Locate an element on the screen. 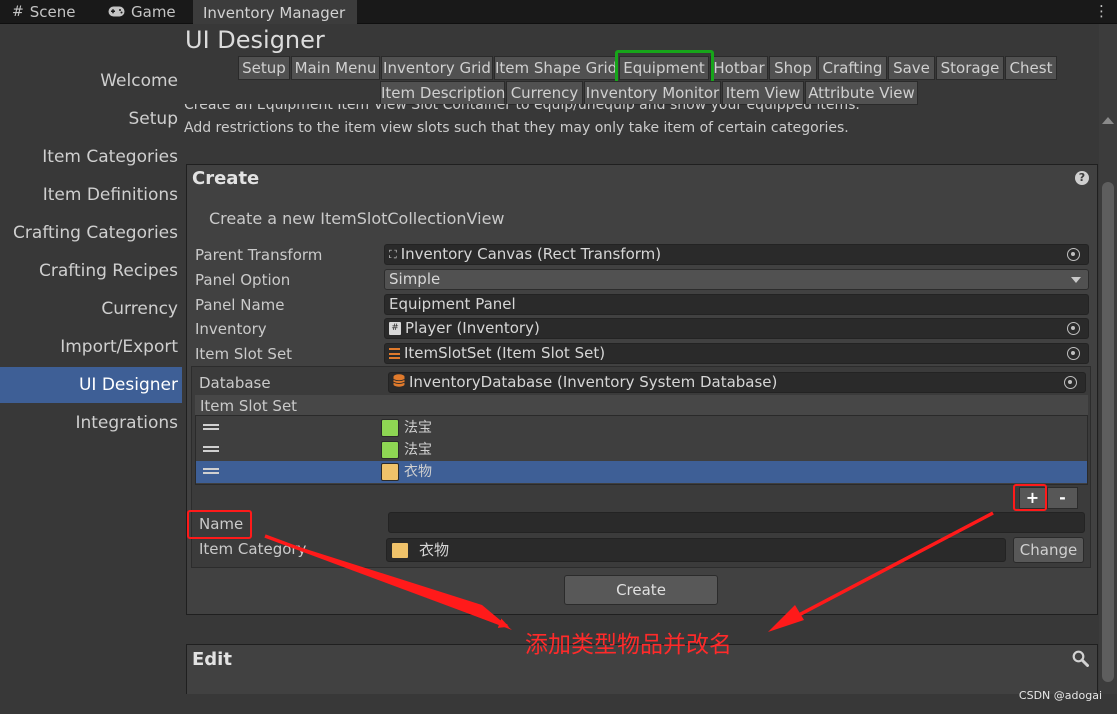 This screenshot has width=1117, height=714. script-icon: # is located at coordinates (395, 328).